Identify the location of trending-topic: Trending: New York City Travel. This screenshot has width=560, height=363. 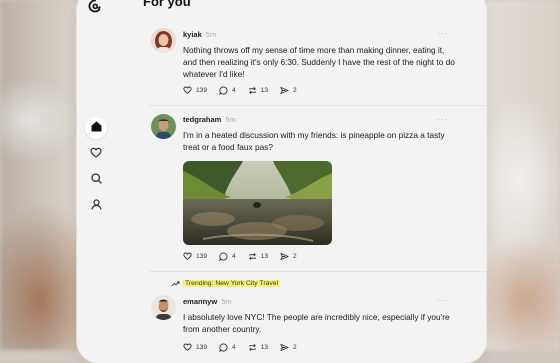
(232, 283).